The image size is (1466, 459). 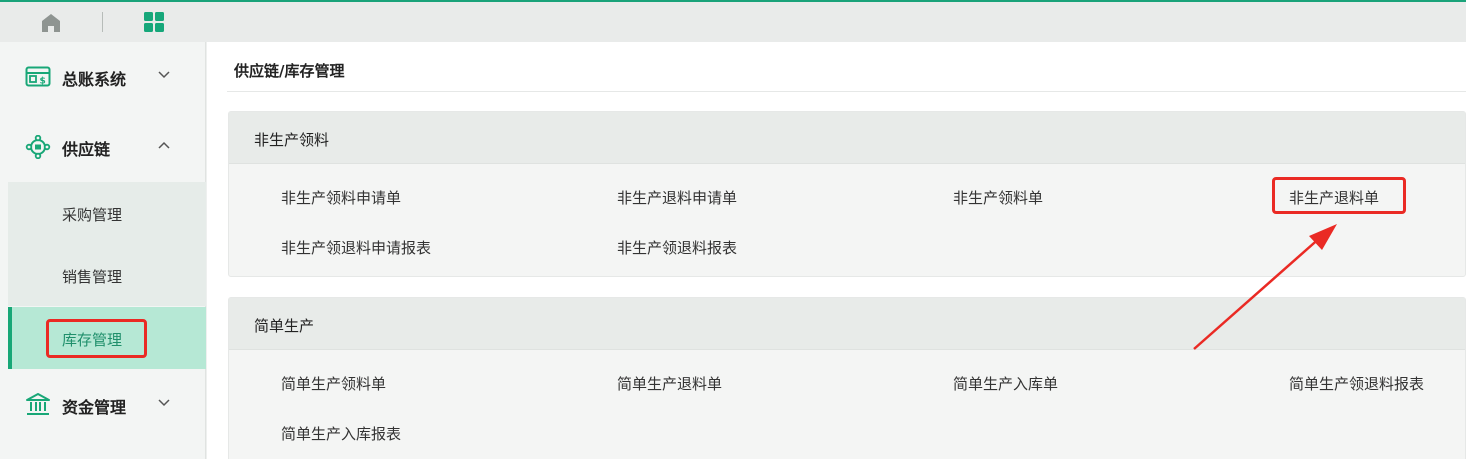 I want to click on sidebar-group-general-ledger: $ 总账系统, so click(x=103, y=77).